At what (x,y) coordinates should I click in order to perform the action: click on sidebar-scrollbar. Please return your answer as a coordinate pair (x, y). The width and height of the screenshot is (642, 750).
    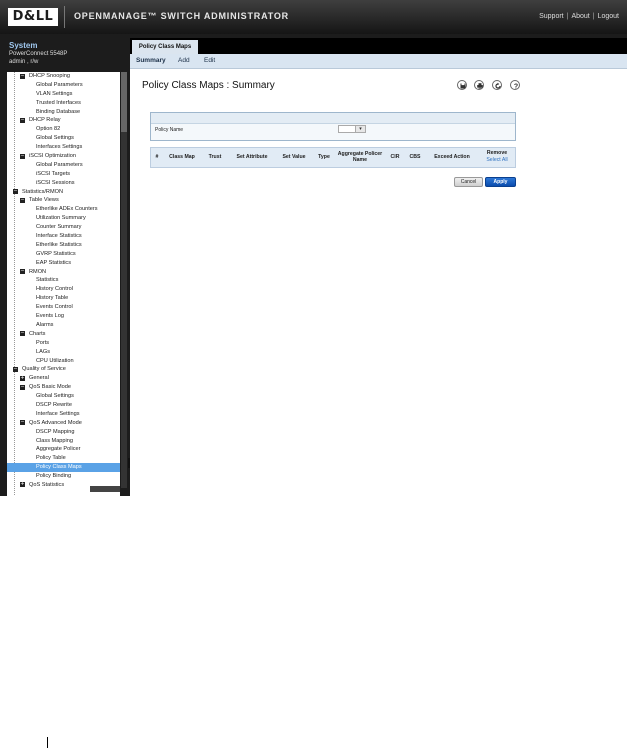
    Looking at the image, I should click on (124, 280).